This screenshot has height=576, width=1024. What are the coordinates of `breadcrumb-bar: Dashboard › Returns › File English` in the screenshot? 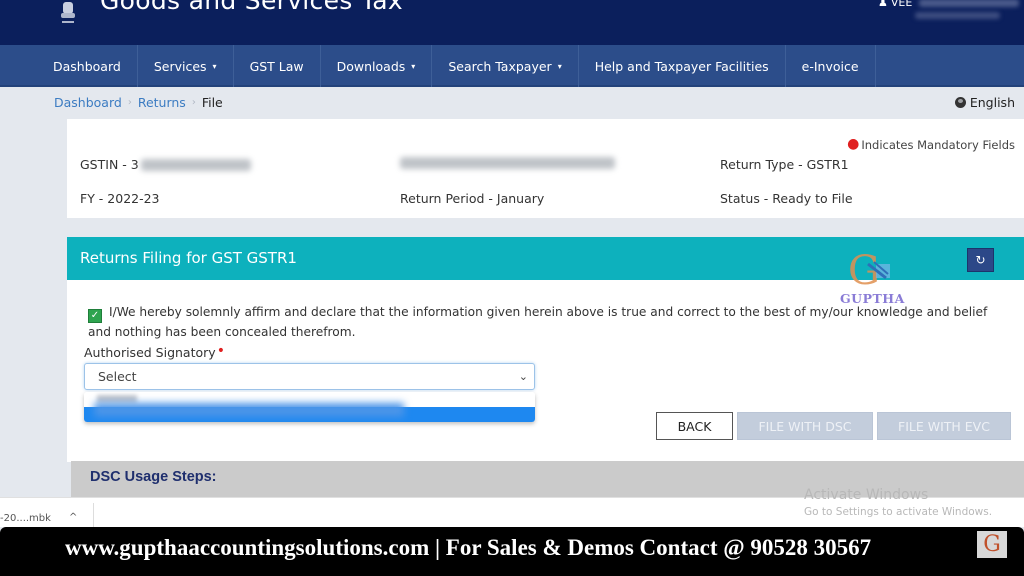 It's located at (512, 103).